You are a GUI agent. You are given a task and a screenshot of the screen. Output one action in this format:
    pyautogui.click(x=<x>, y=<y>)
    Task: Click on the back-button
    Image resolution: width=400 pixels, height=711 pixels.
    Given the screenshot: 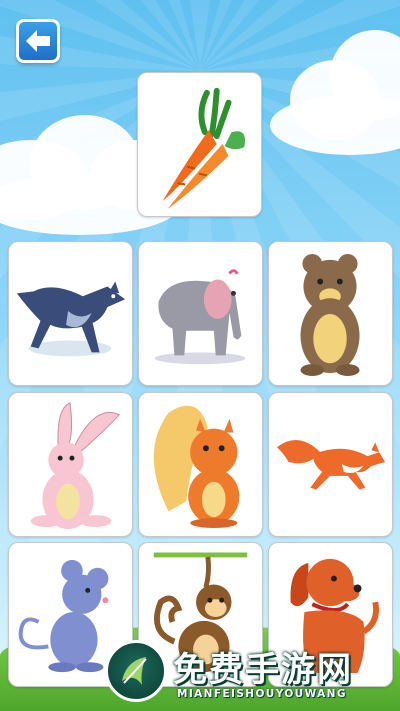 What is the action you would take?
    pyautogui.click(x=38, y=41)
    